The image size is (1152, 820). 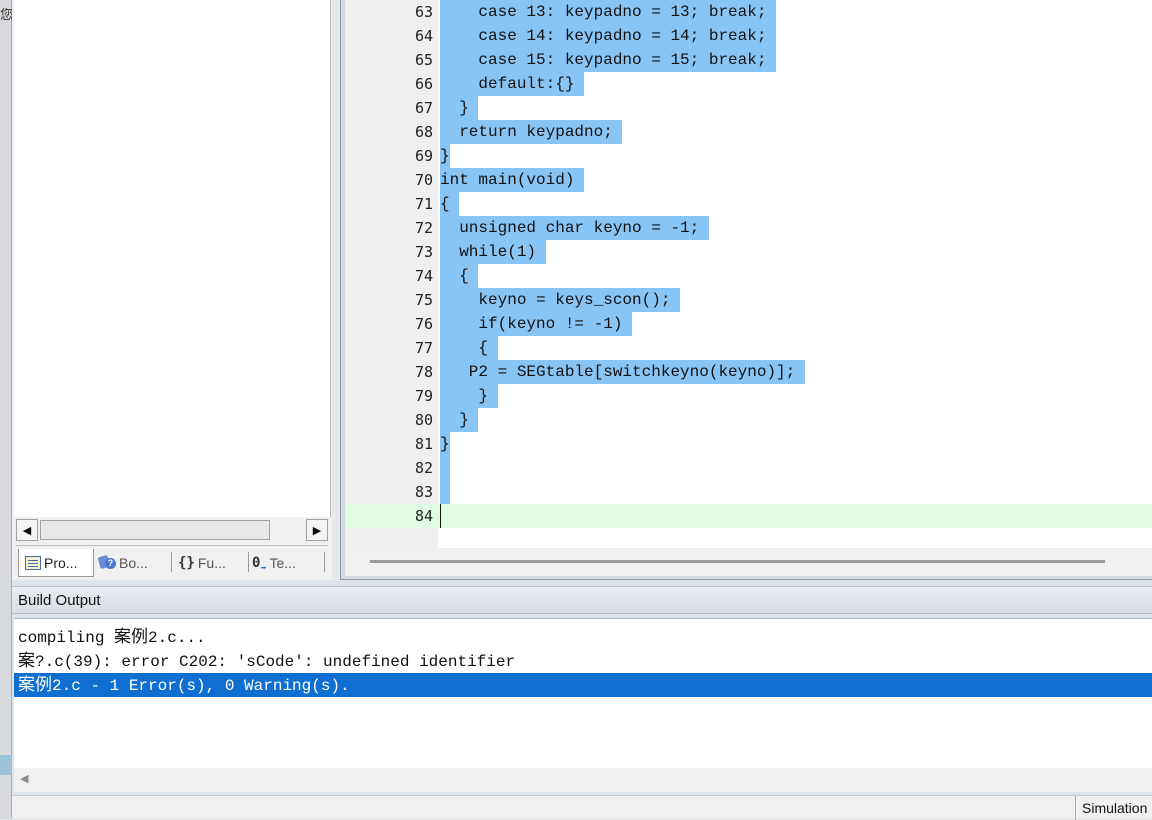 What do you see at coordinates (155, 530) in the screenshot?
I see `scroll-thumb` at bounding box center [155, 530].